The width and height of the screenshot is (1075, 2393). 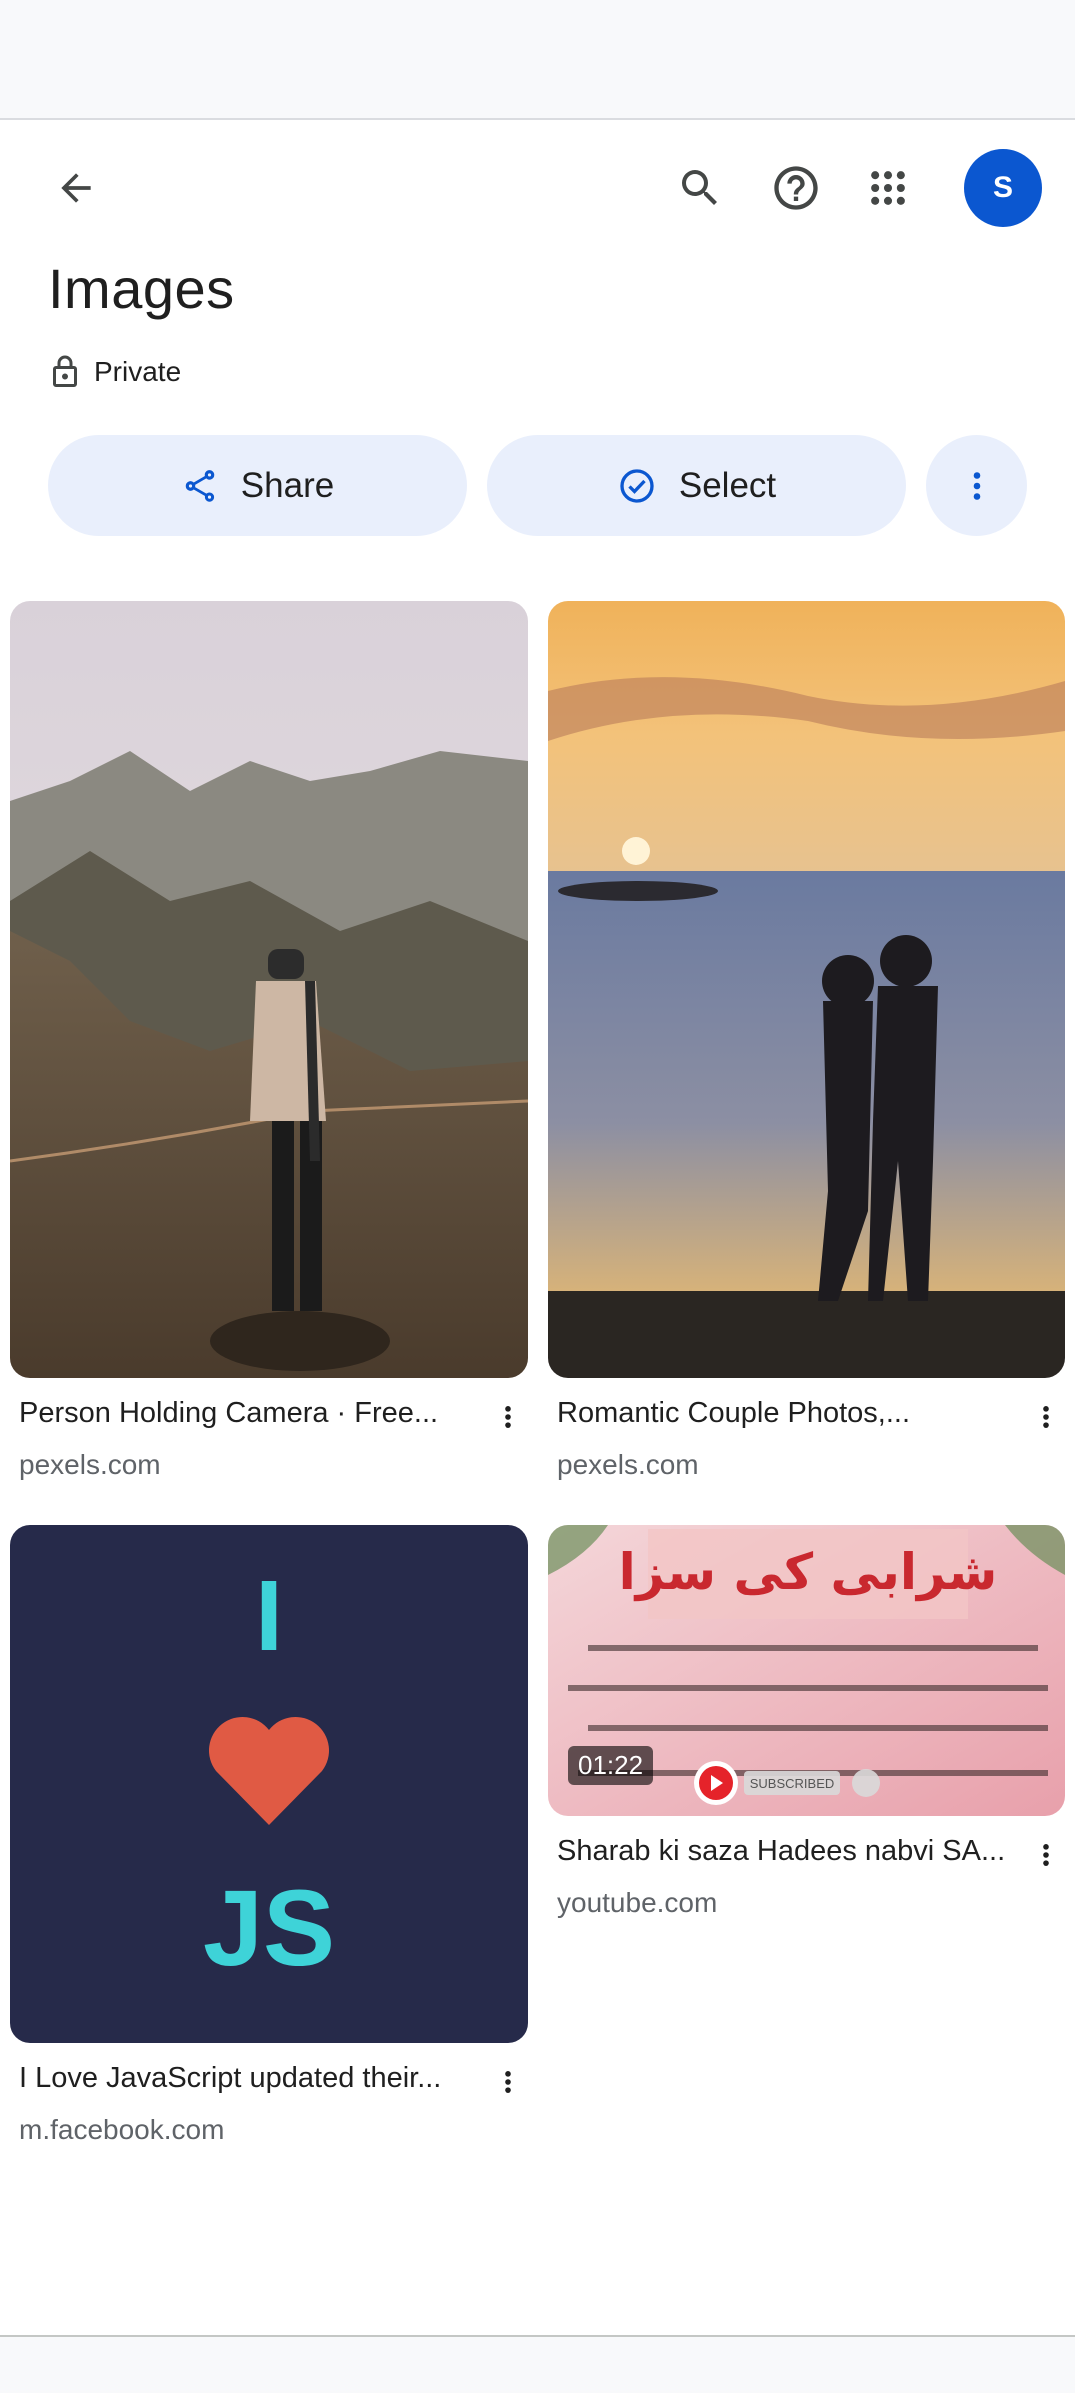 I want to click on lock-icon, so click(x=65, y=371).